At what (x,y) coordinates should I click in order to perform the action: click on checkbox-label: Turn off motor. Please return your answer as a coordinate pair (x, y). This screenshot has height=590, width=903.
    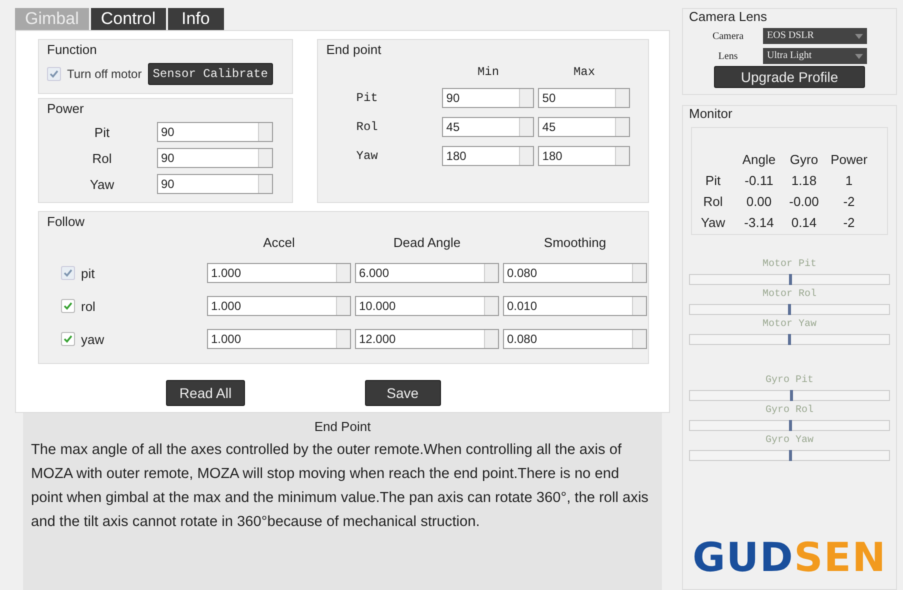
    Looking at the image, I should click on (104, 74).